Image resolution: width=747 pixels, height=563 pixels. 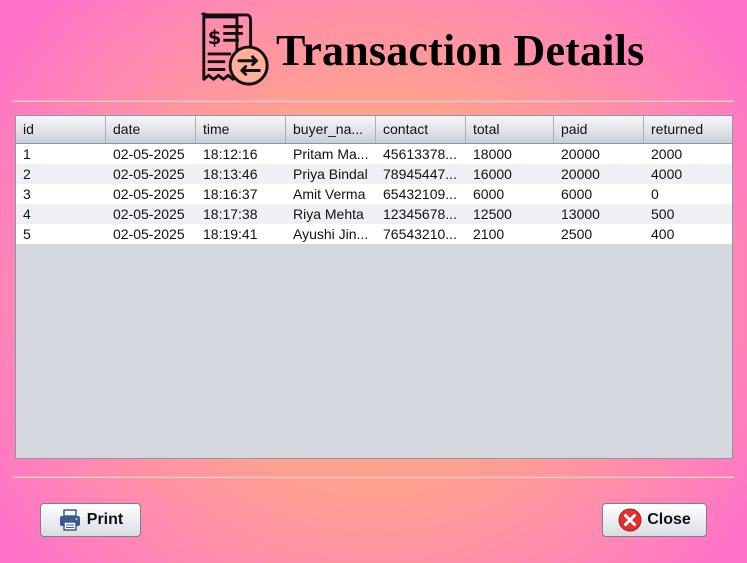 I want to click on column-header-time: time, so click(x=241, y=129).